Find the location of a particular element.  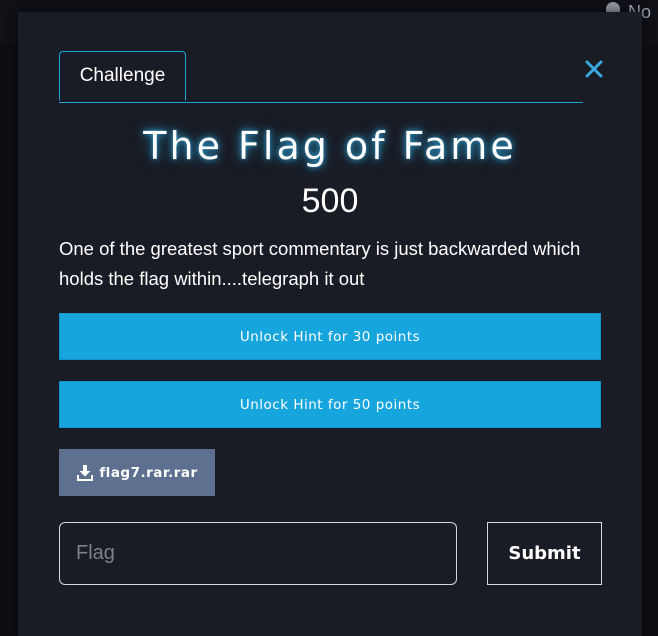

unlock-hint-button-2: Unlock Hint for 50 points is located at coordinates (330, 404).